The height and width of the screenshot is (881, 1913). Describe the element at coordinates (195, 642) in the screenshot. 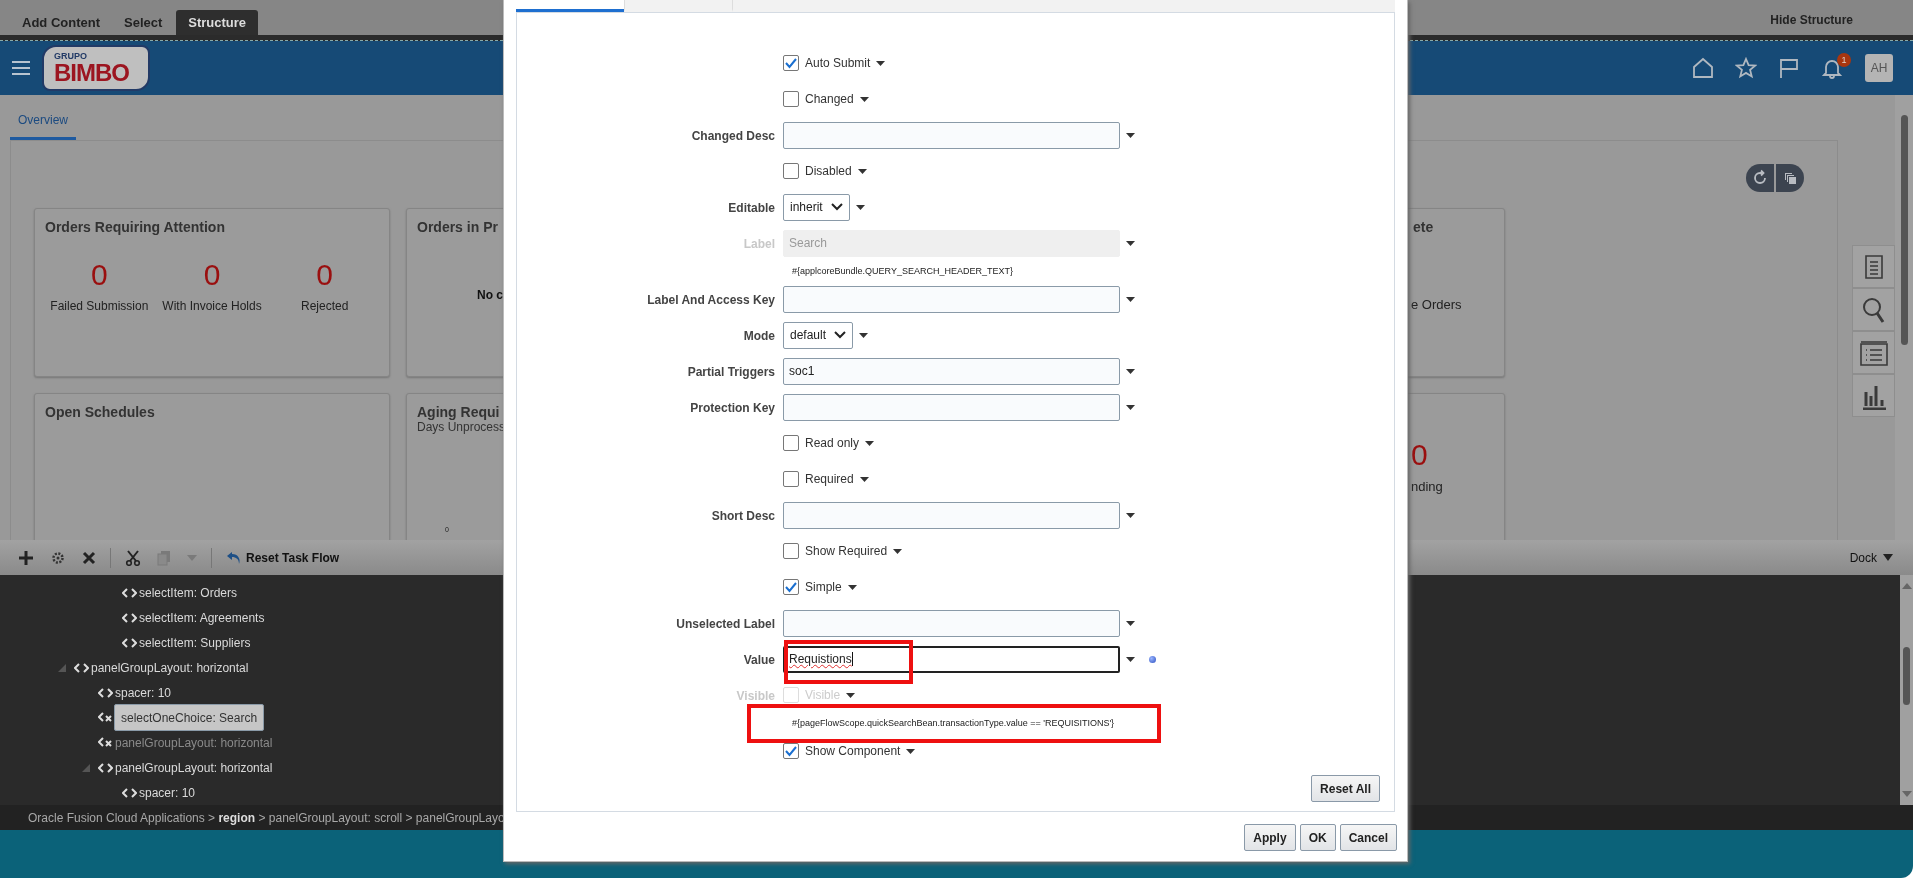

I see `tree-item: selectItem: Suppliers` at that location.